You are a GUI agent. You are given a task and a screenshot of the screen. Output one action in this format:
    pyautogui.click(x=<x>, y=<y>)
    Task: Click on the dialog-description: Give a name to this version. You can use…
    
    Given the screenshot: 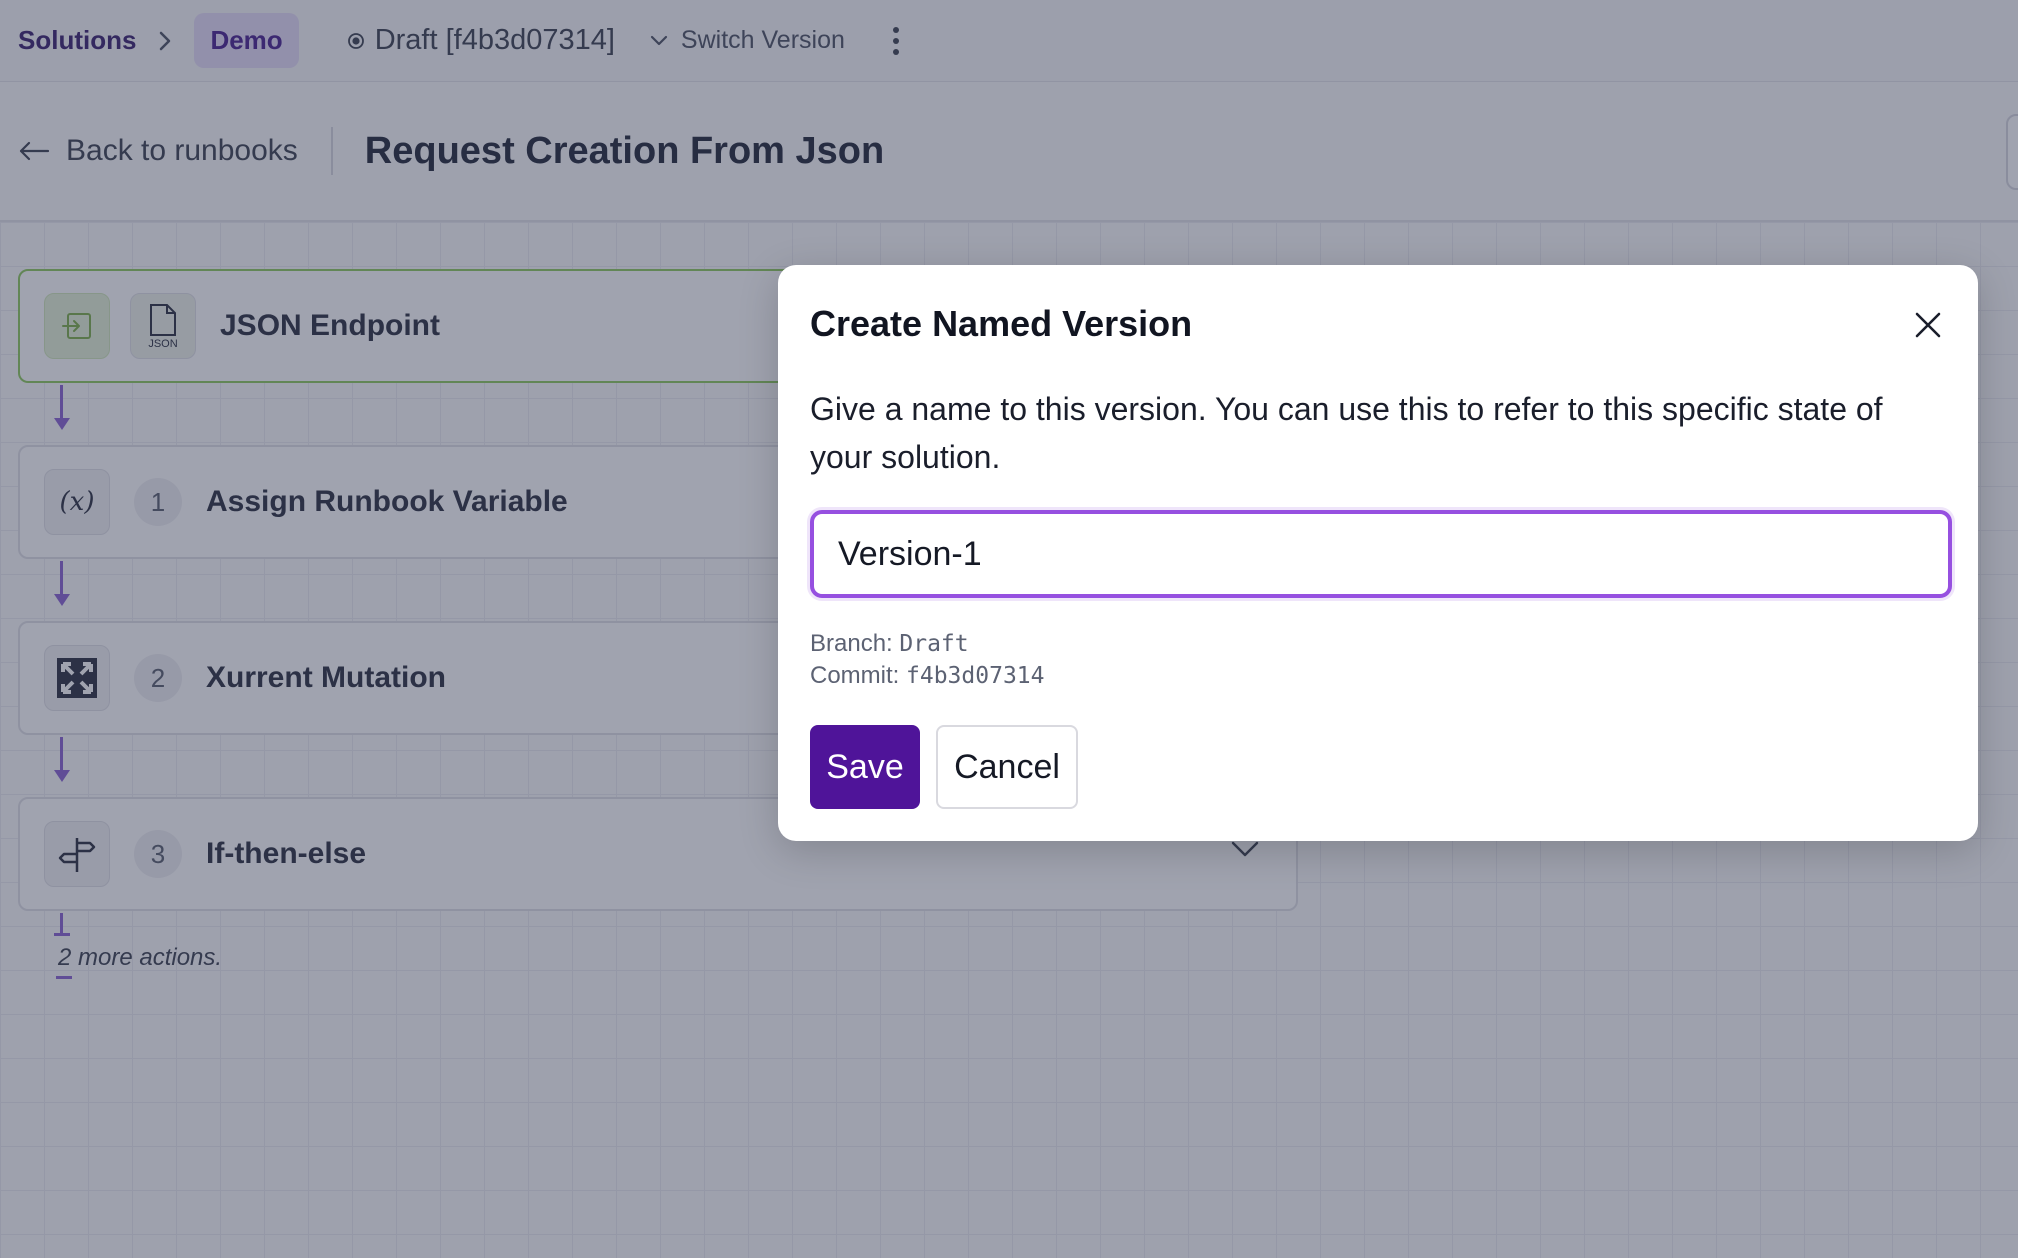 What is the action you would take?
    pyautogui.click(x=1346, y=433)
    